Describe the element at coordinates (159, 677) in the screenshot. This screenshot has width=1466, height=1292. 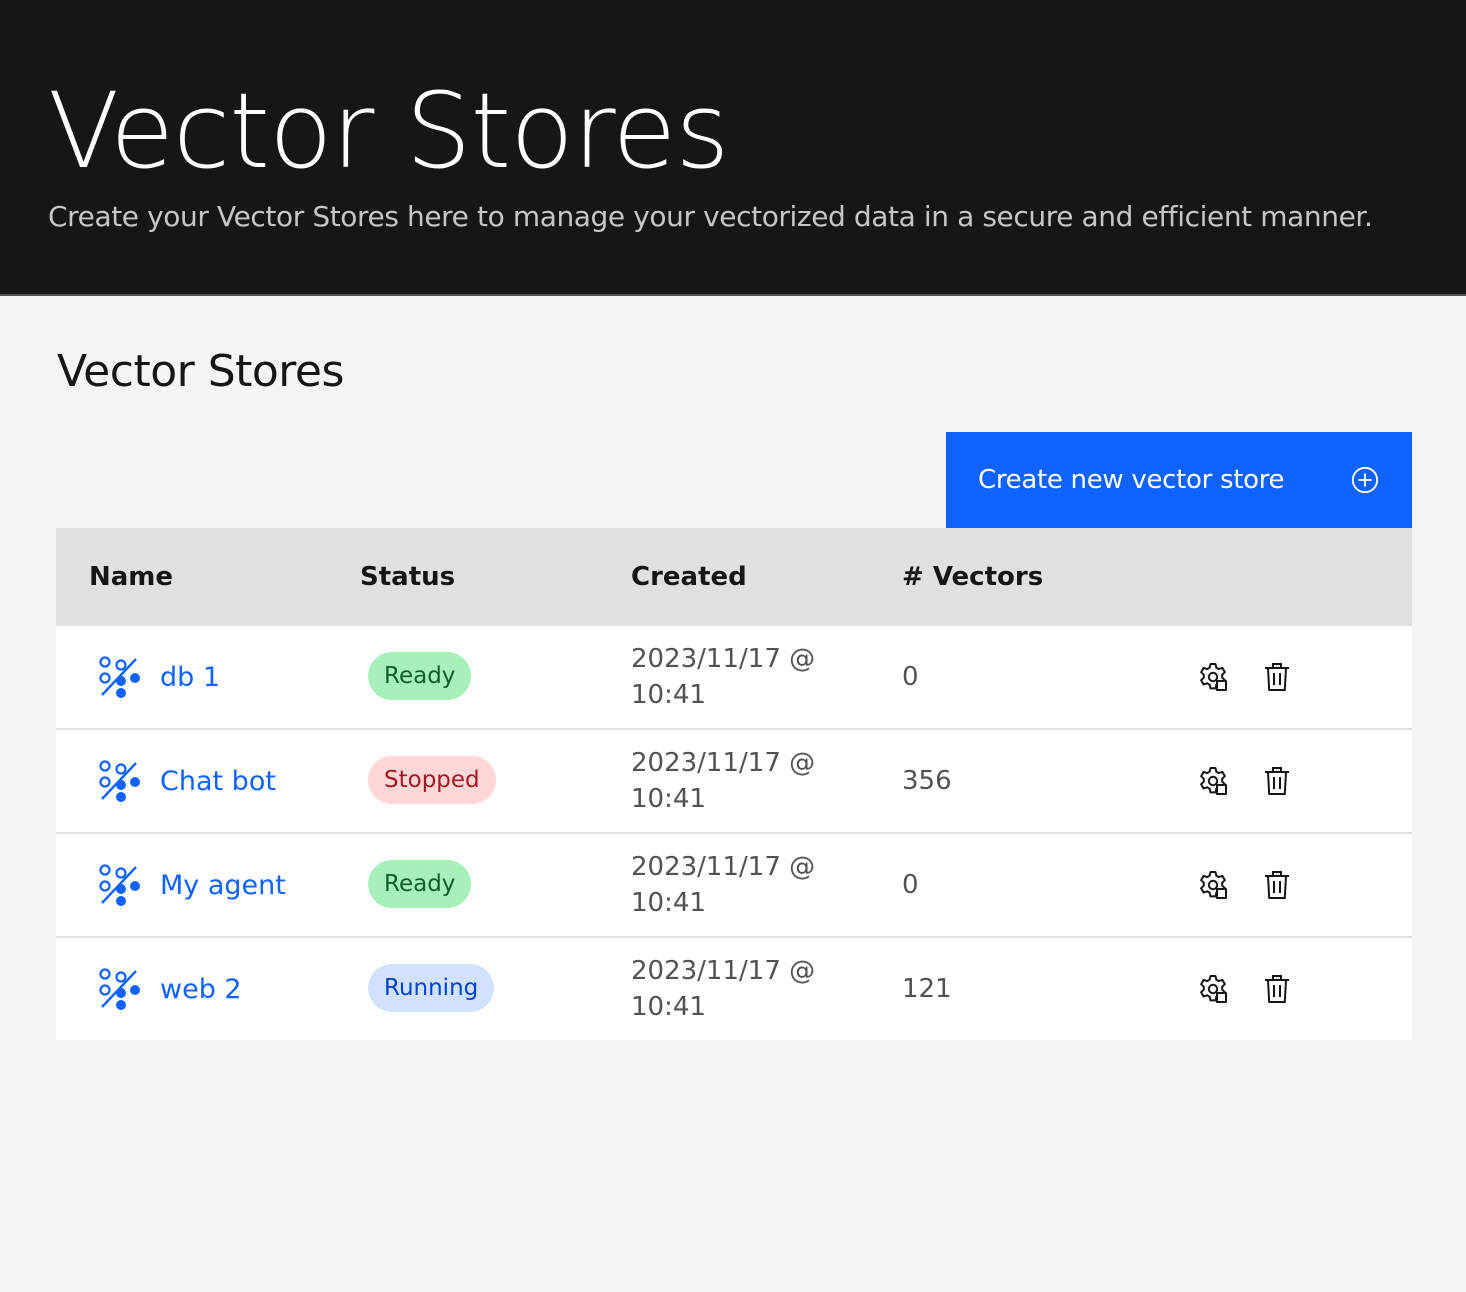
I see `name-cell: db 1` at that location.